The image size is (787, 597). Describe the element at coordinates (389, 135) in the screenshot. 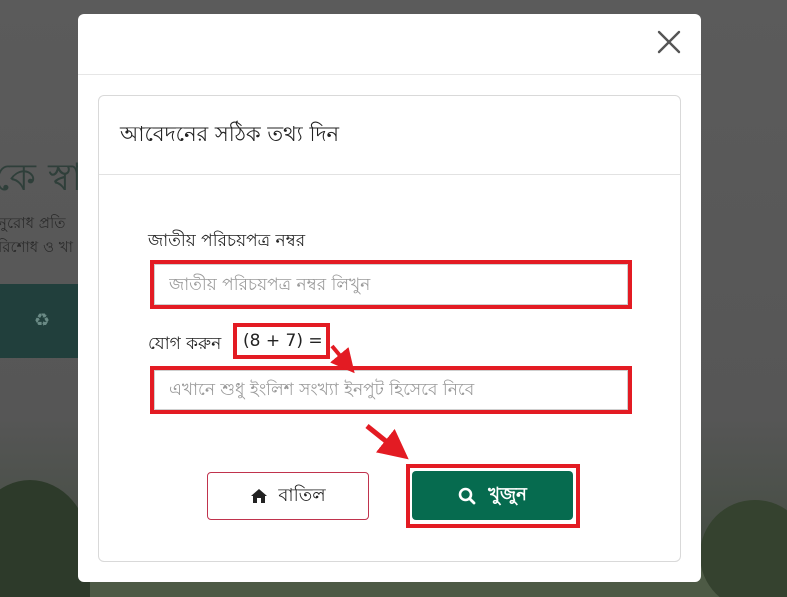

I see `card-header: আবেদনের সঠিক তথ্য দিন` at that location.